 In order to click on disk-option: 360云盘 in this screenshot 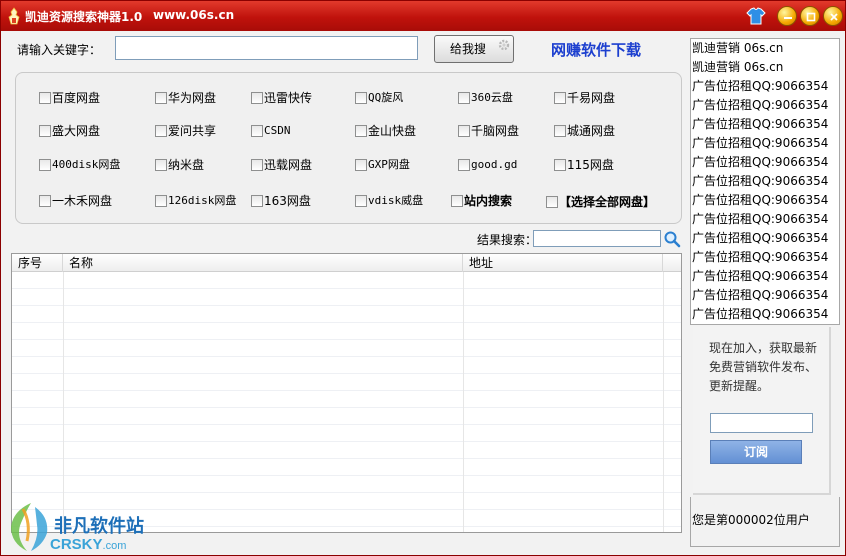, I will do `click(485, 99)`.